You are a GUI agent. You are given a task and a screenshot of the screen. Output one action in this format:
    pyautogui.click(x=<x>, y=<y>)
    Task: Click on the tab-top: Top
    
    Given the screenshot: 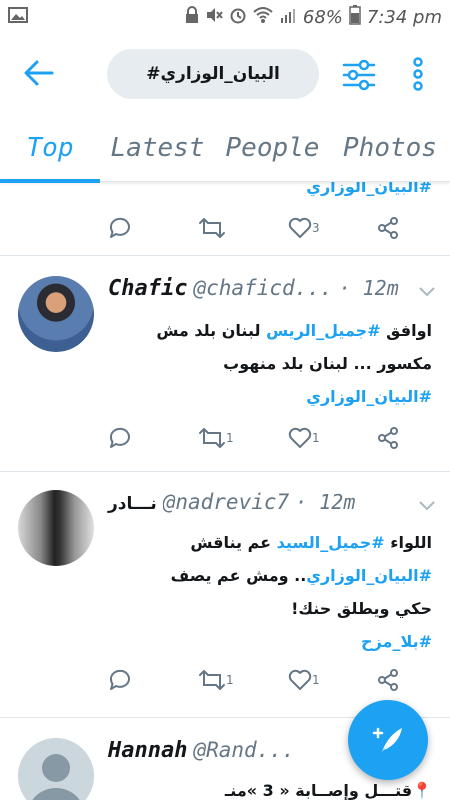 What is the action you would take?
    pyautogui.click(x=50, y=148)
    